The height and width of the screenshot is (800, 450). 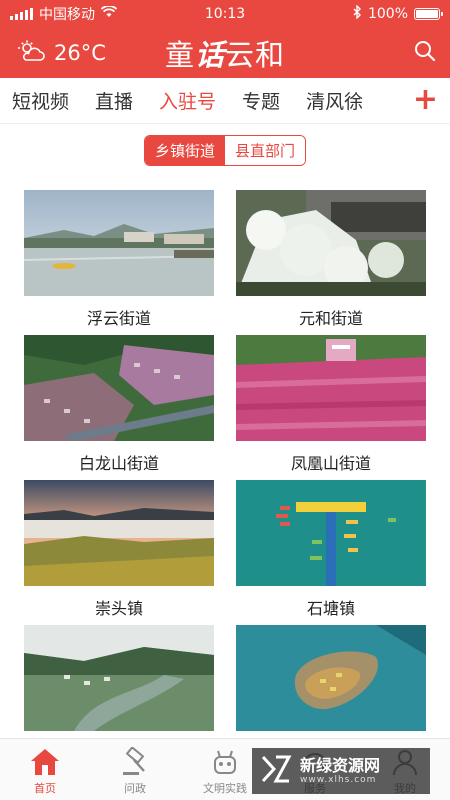 I want to click on tab-qingfeng: 清风徐, so click(x=334, y=100).